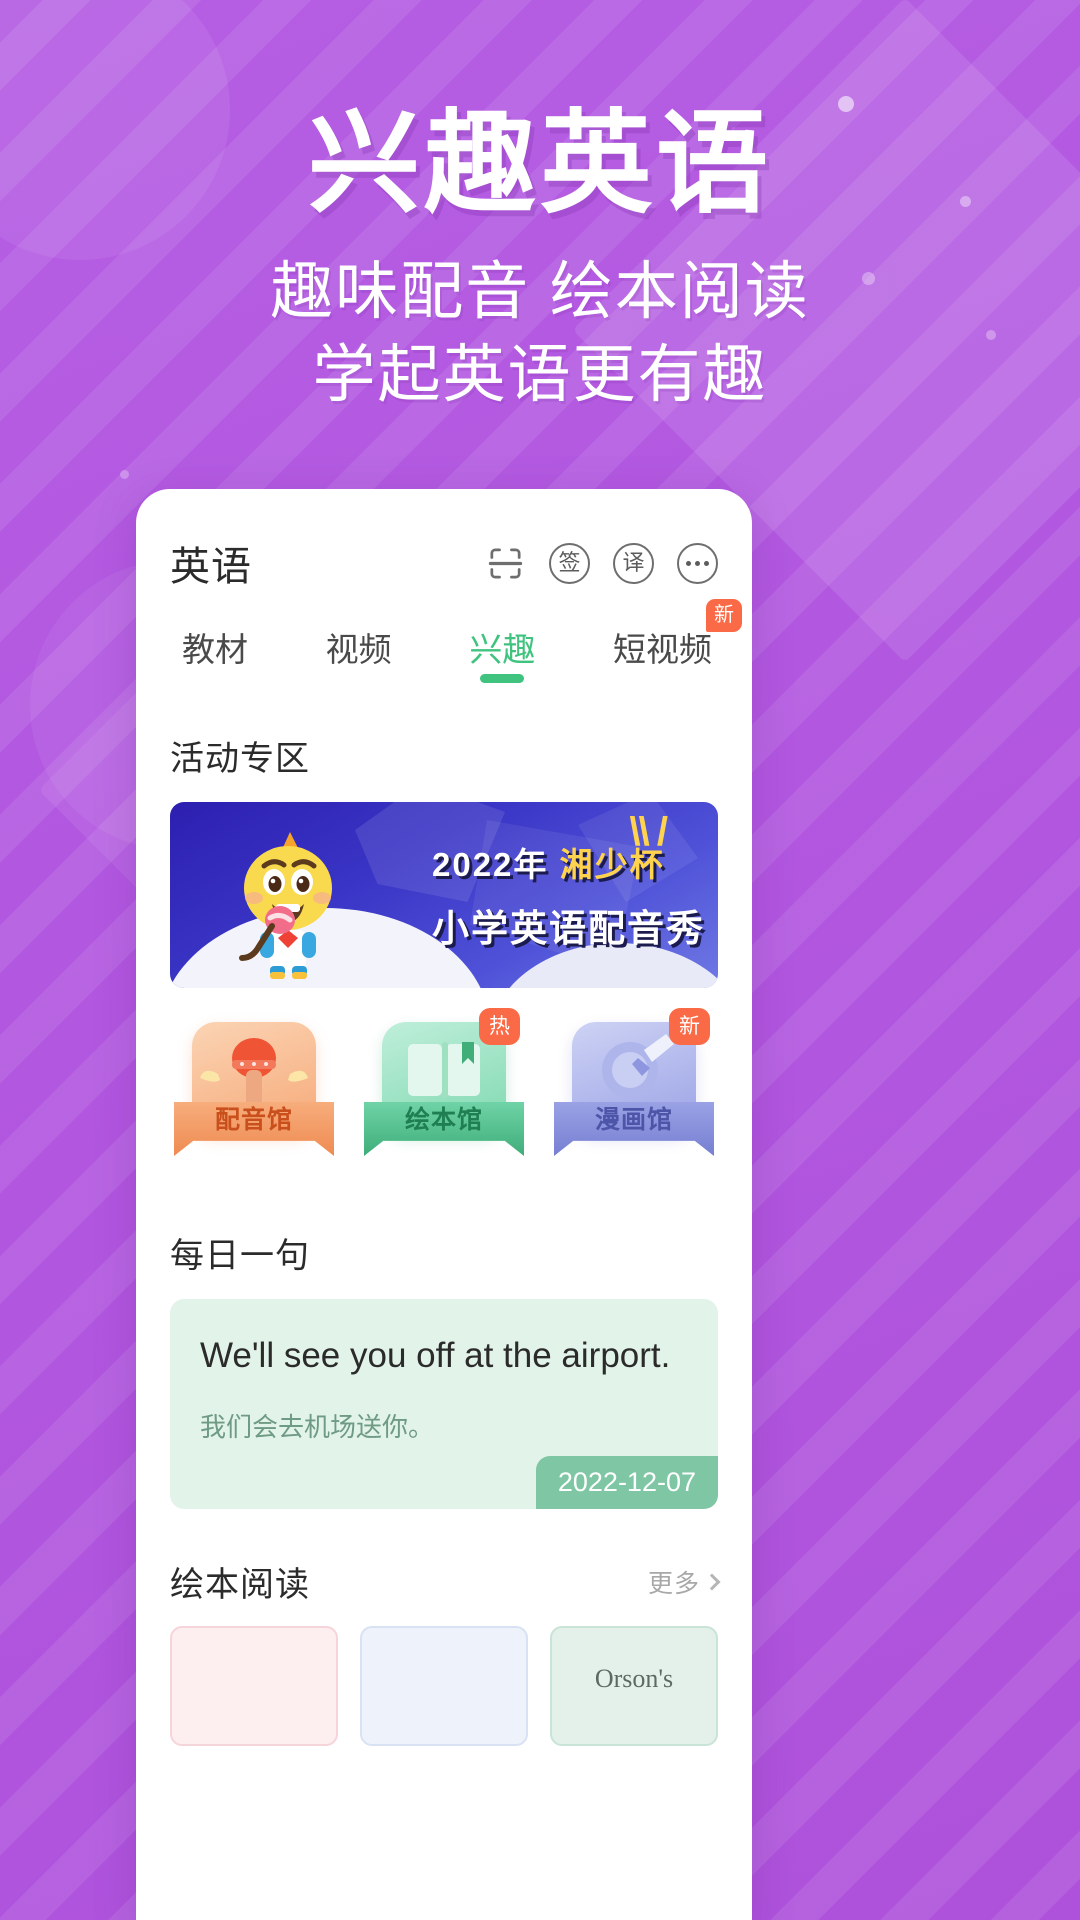 This screenshot has width=1080, height=1920. I want to click on category-card-list: 配音馆 绘本馆 热 漫画馆 新, so click(444, 1090).